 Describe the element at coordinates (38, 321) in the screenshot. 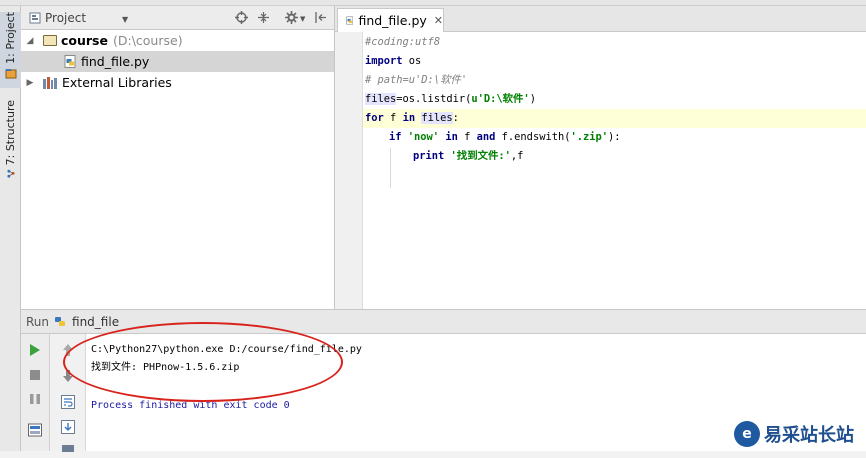

I see `run-label: Run` at that location.